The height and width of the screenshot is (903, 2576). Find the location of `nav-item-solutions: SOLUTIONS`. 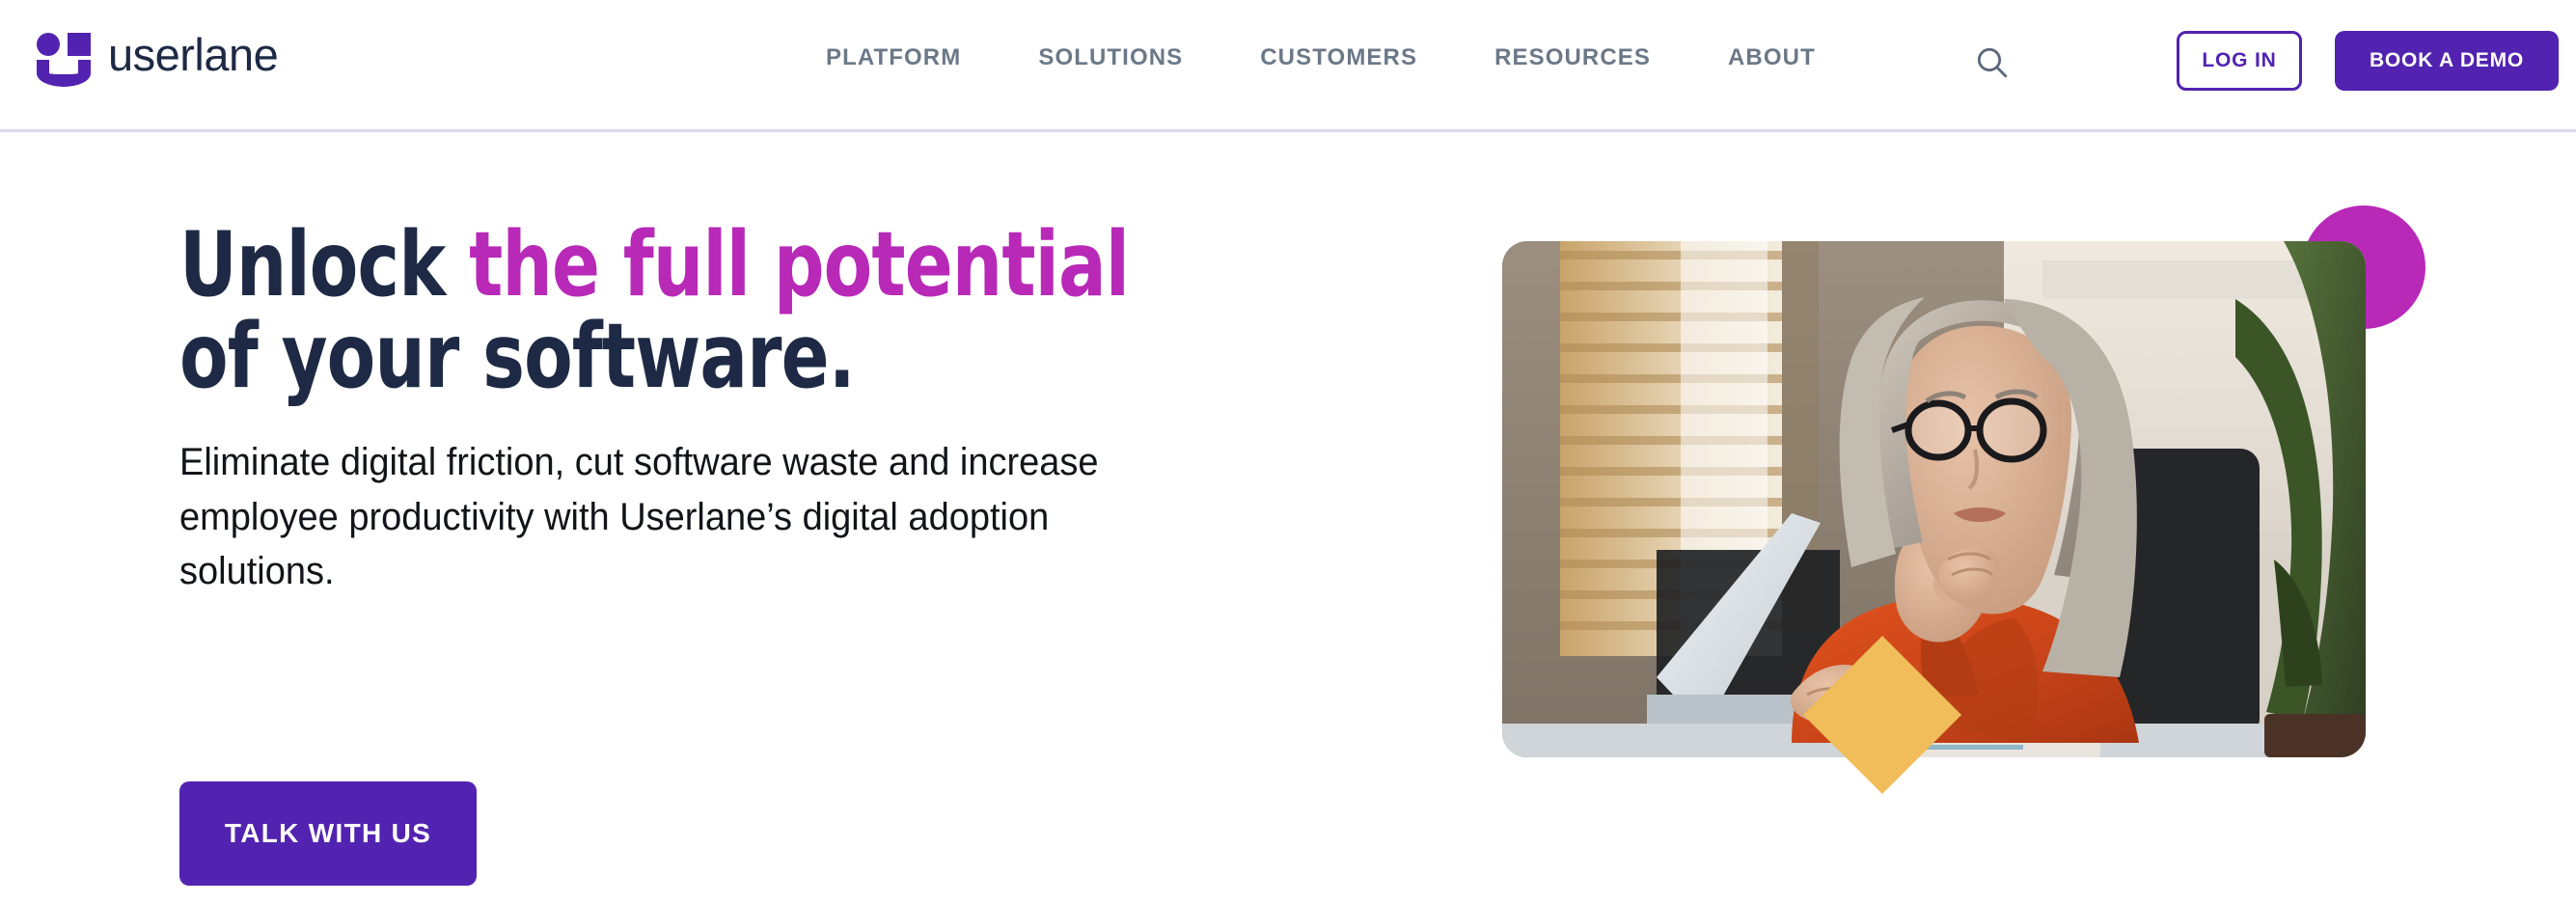

nav-item-solutions: SOLUTIONS is located at coordinates (1110, 57).